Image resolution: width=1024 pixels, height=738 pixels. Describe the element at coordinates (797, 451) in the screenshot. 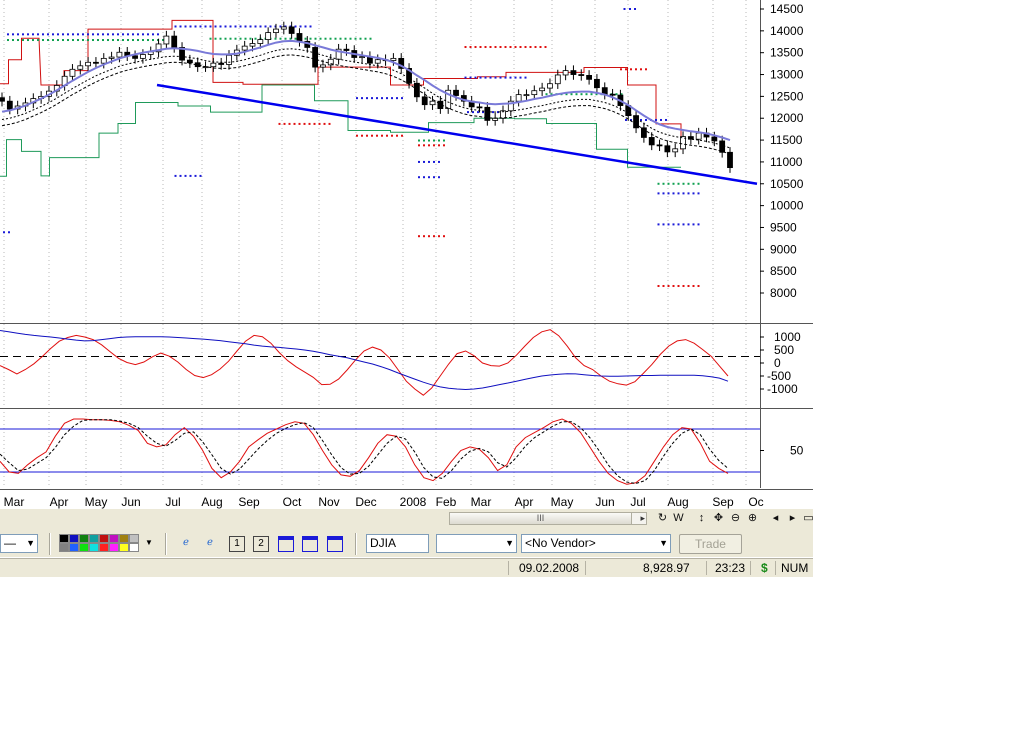

I see `y-tick-label: 50` at that location.